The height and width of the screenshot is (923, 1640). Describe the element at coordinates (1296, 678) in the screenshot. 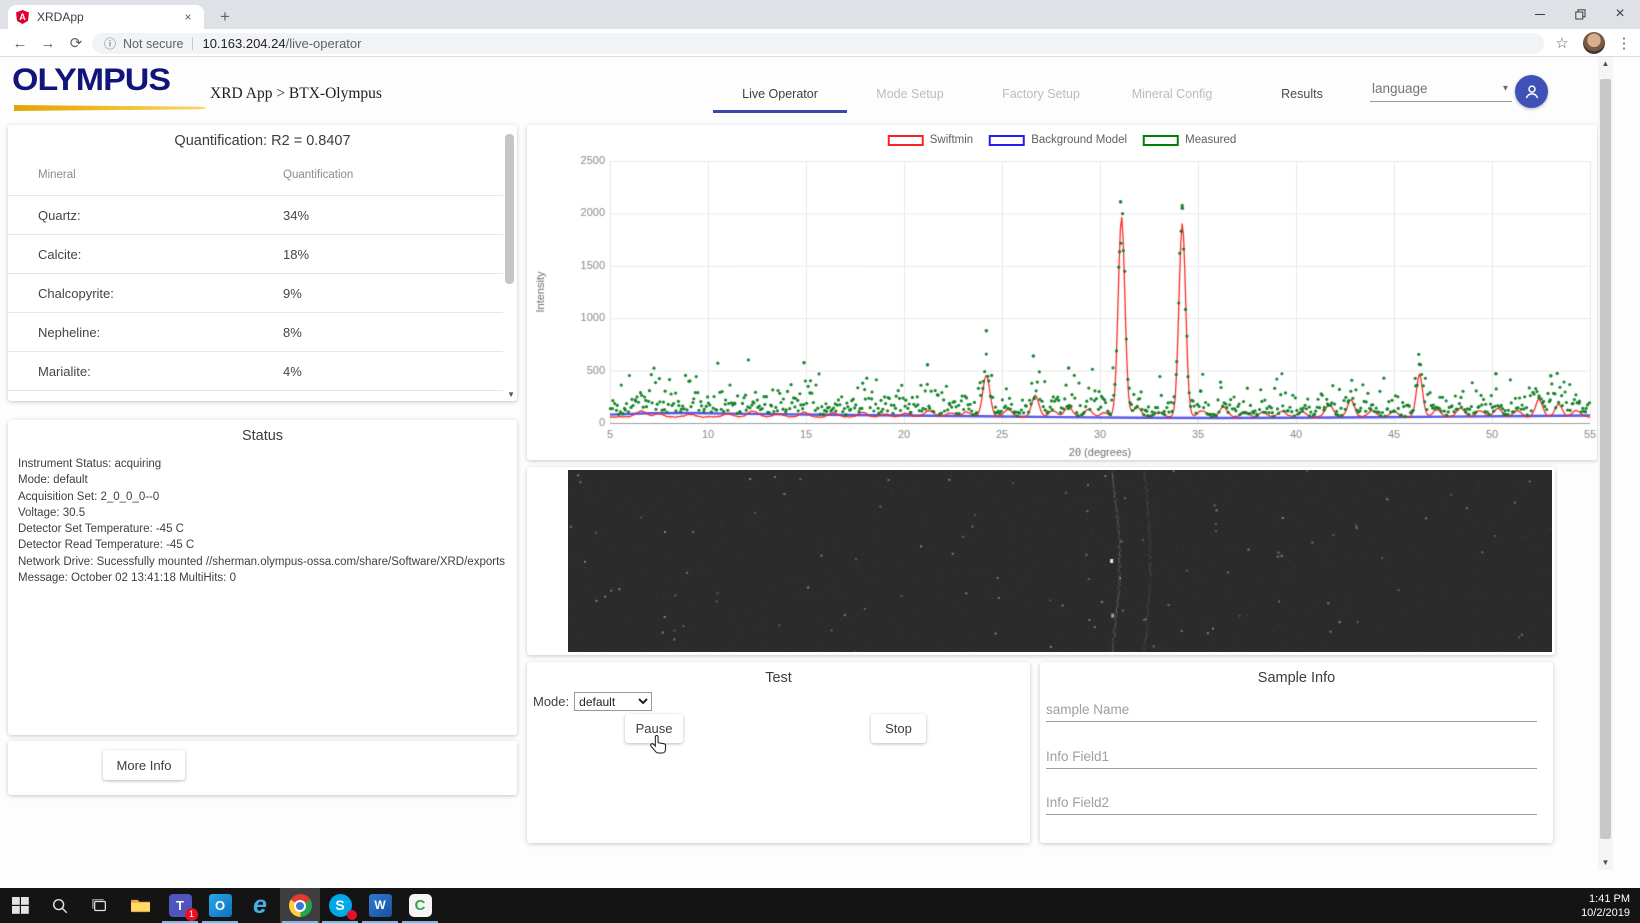

I see `sample-info-title: Sample Info` at that location.